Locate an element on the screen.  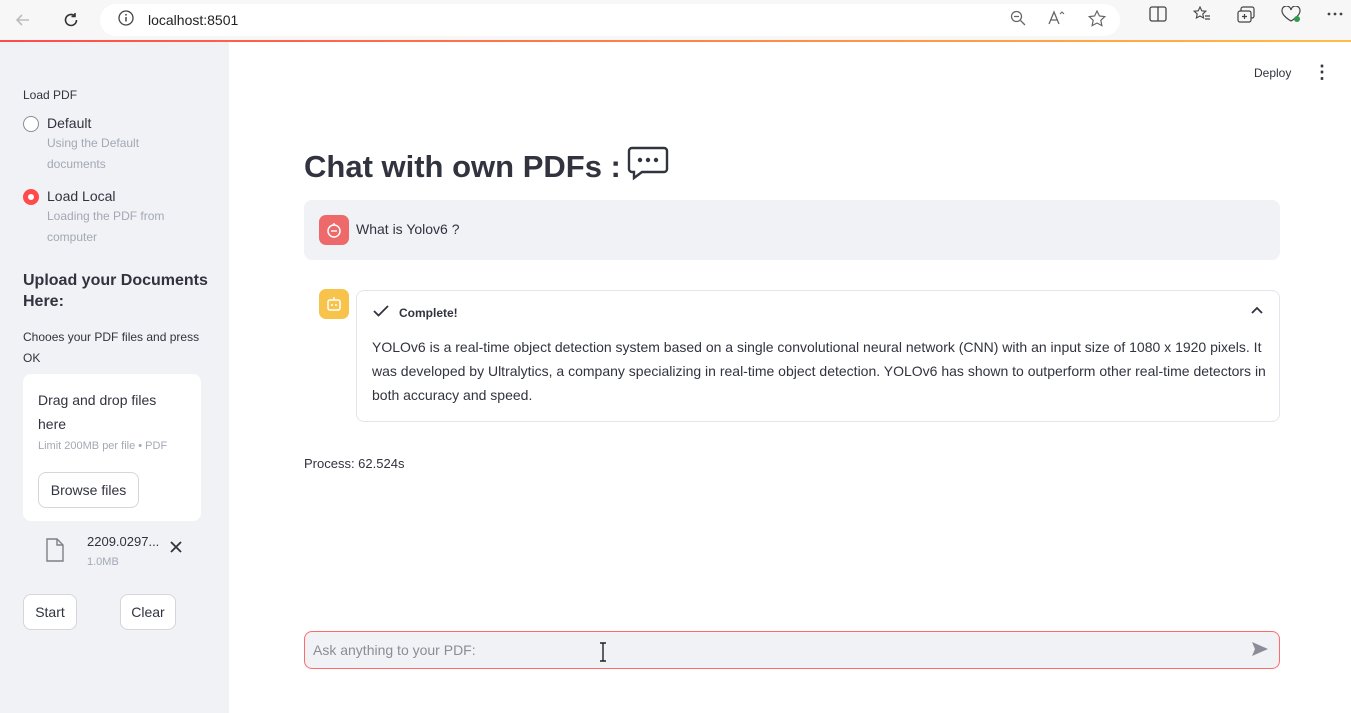
browser-toolbar: localhost:8501 is located at coordinates (675, 20).